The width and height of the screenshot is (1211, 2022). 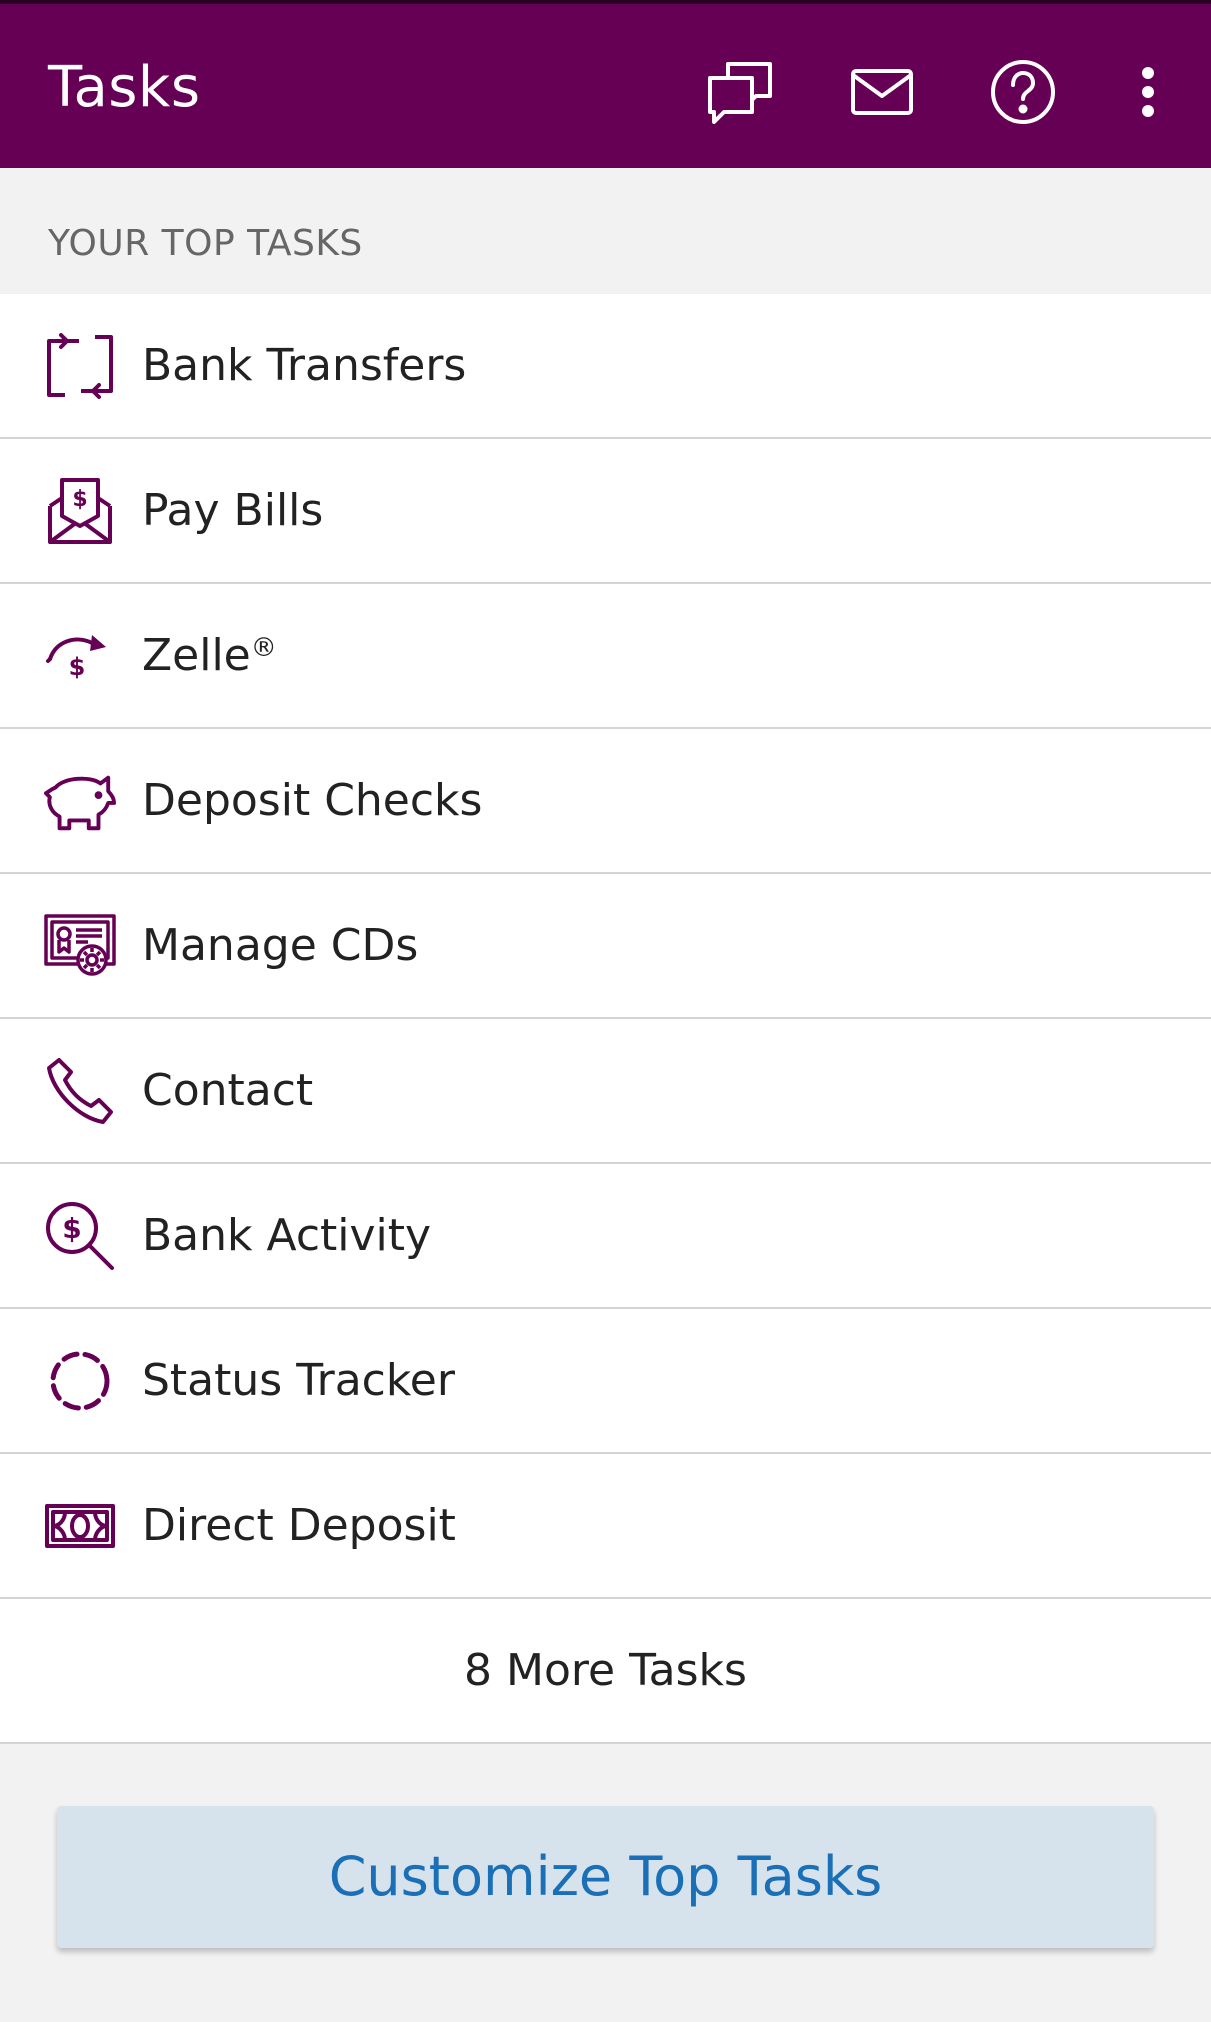 What do you see at coordinates (605, 1526) in the screenshot?
I see `task-item-direct-deposit: Direct Deposit` at bounding box center [605, 1526].